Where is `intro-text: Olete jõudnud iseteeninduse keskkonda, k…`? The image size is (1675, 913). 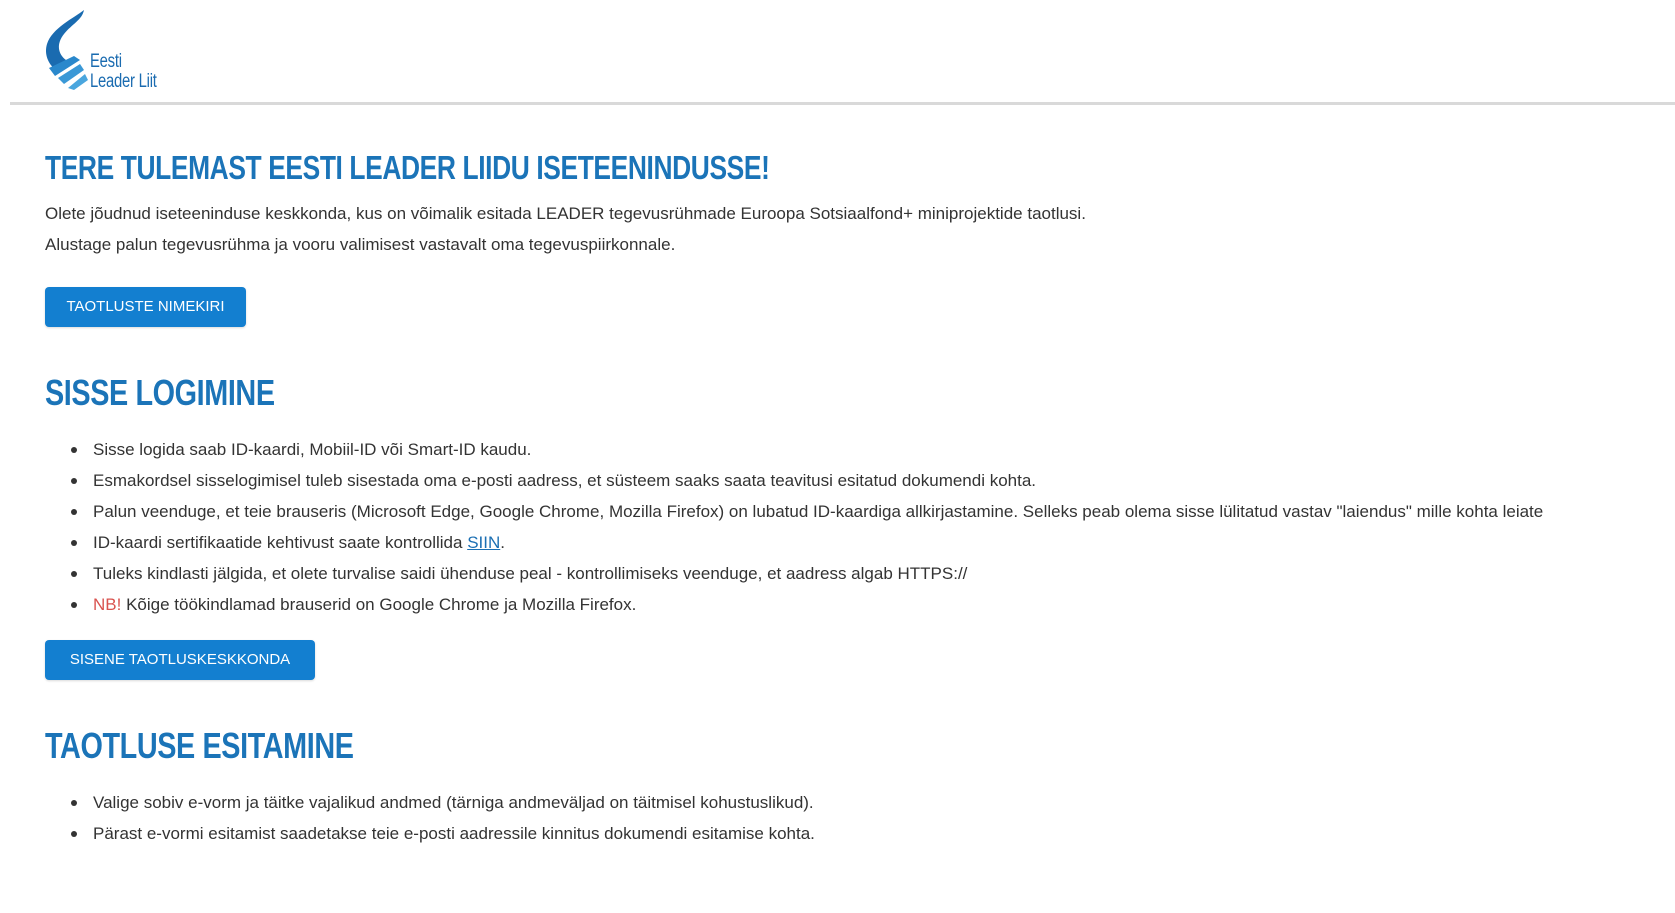 intro-text: Olete jõudnud iseteeninduse keskkonda, k… is located at coordinates (565, 229).